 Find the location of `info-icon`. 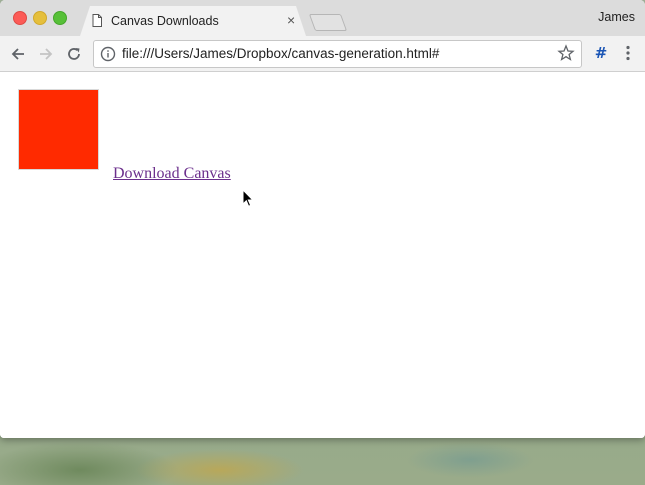

info-icon is located at coordinates (108, 54).